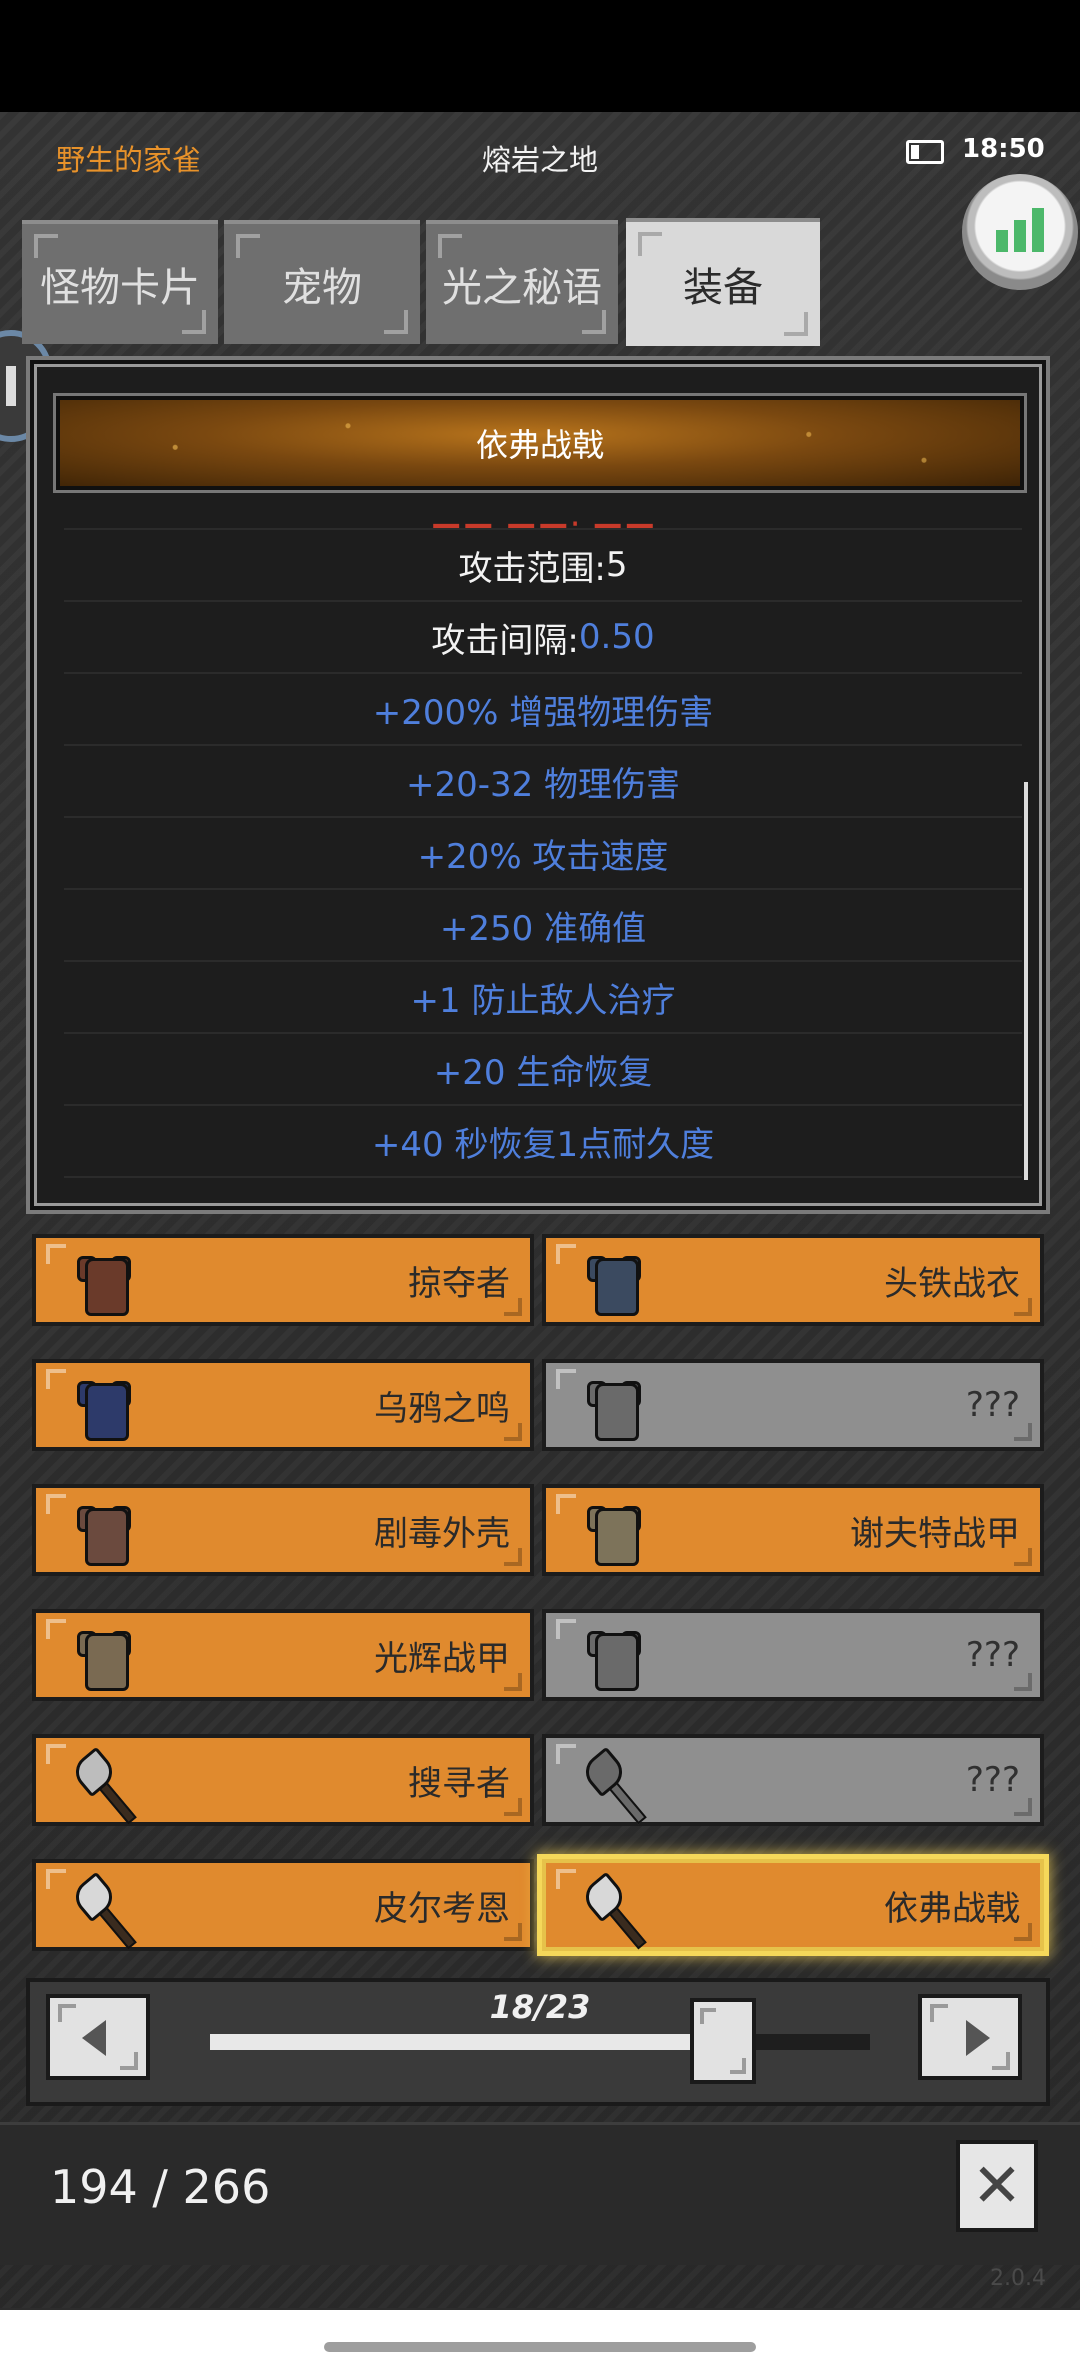 The width and height of the screenshot is (1080, 2376). I want to click on arrow-left-icon, so click(94, 2038).